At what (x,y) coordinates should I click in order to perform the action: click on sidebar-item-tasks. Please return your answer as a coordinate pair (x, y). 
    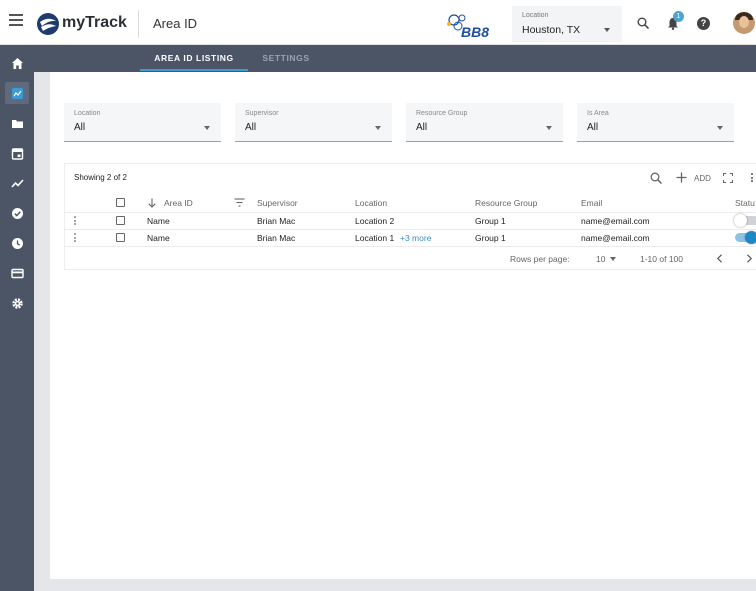
    Looking at the image, I should click on (17, 213).